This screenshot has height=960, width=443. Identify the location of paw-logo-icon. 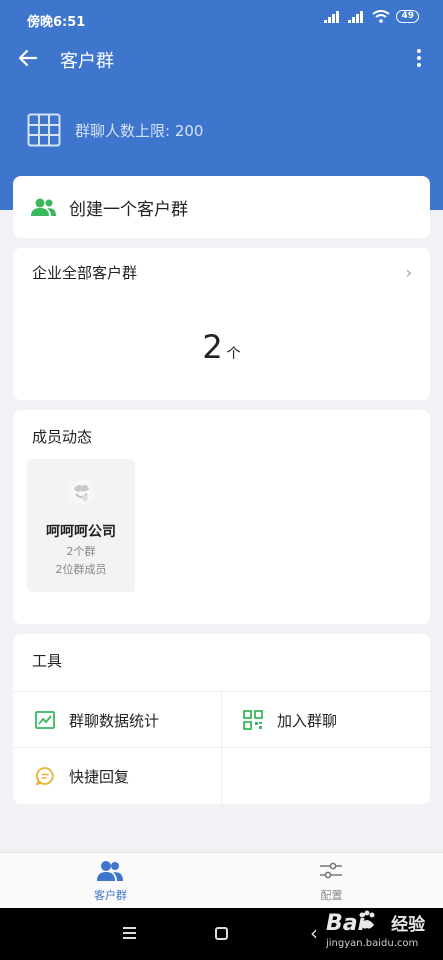
(367, 919).